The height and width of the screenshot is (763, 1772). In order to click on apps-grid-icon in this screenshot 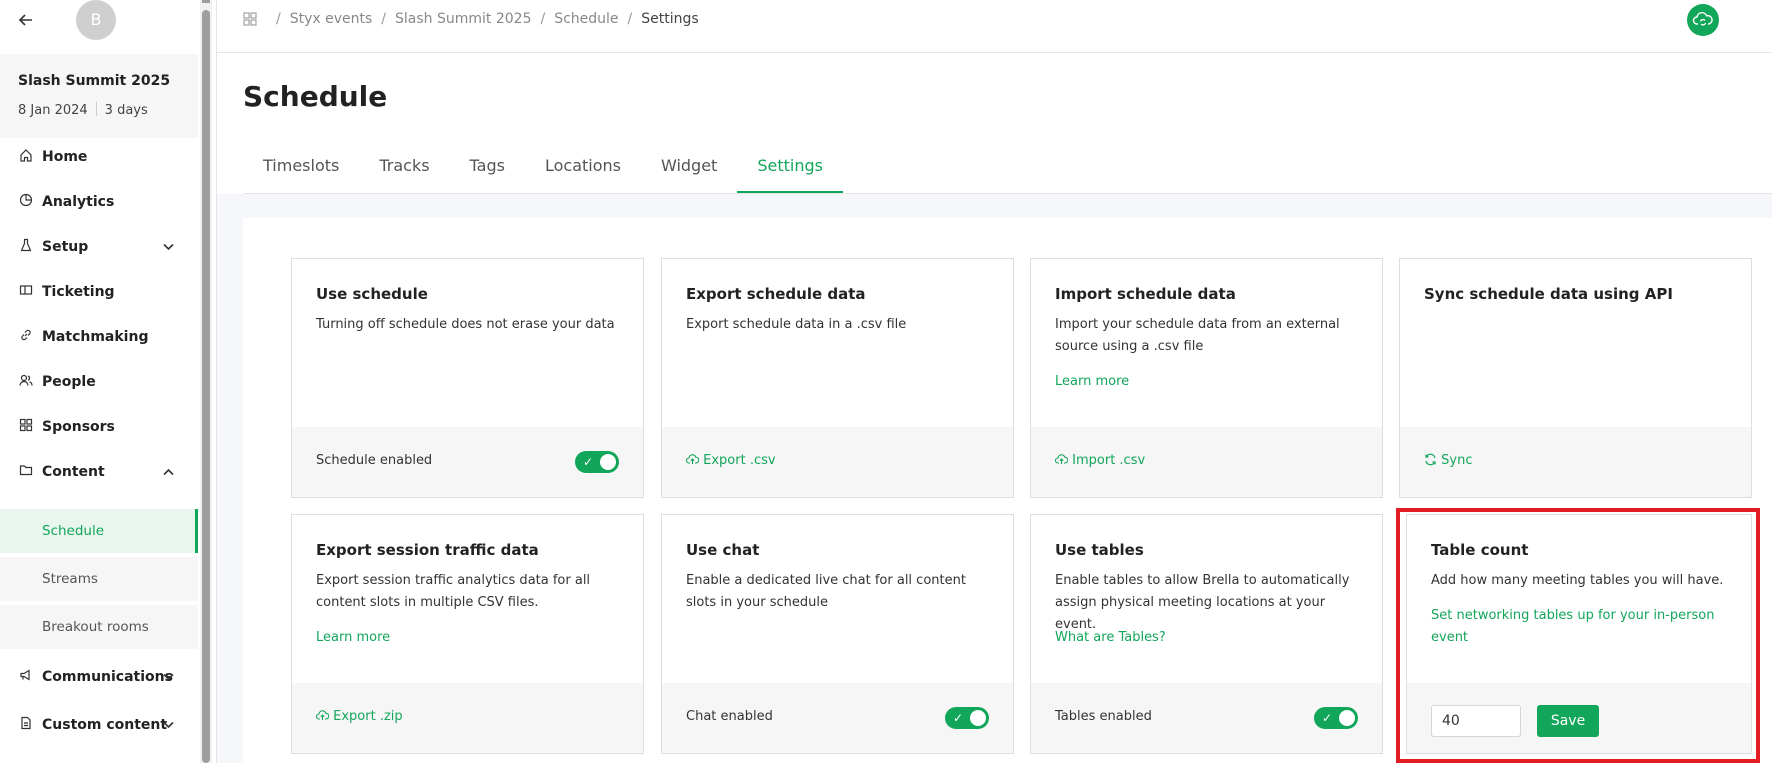, I will do `click(250, 19)`.